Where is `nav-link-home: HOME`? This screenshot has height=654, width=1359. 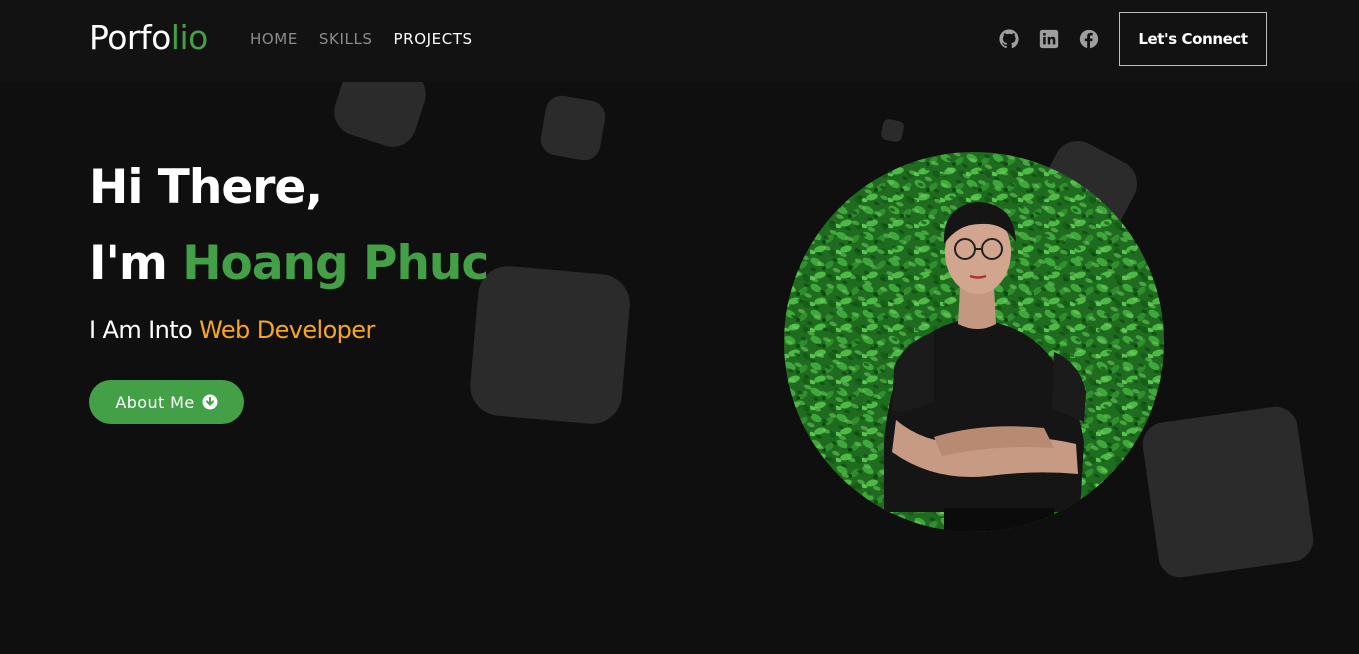 nav-link-home: HOME is located at coordinates (274, 39).